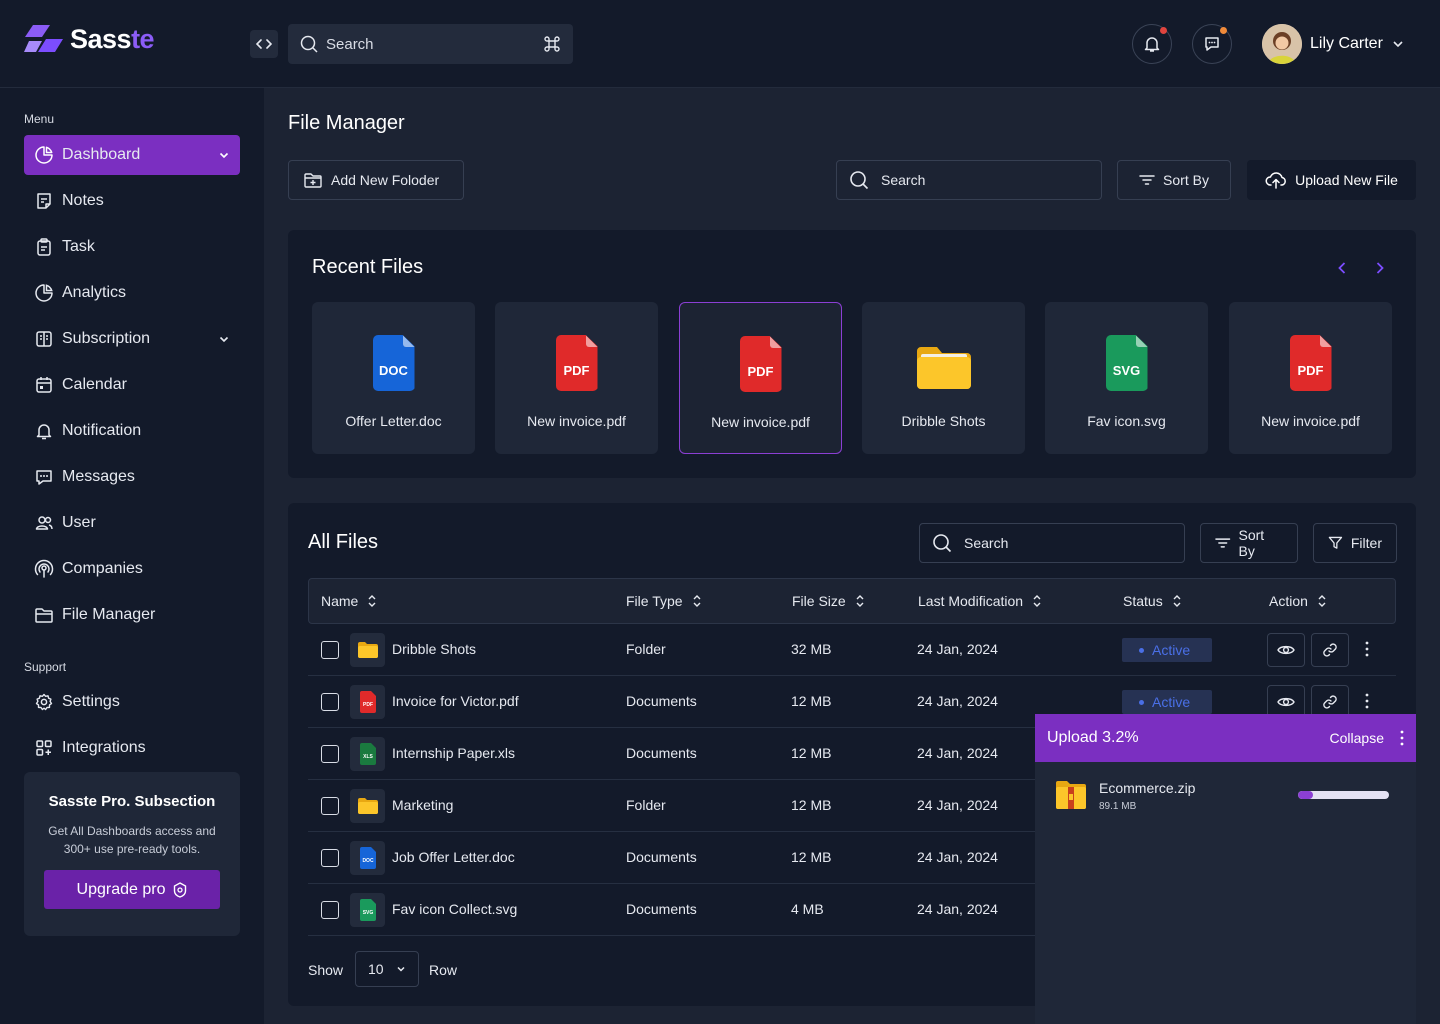 This screenshot has width=1440, height=1024. I want to click on view-button, so click(1286, 650).